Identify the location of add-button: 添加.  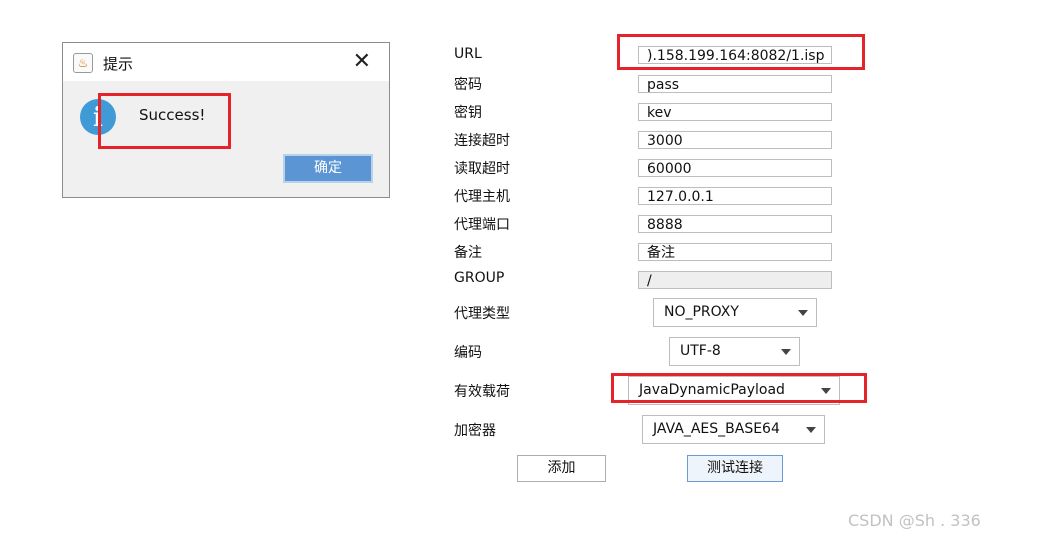
(561, 468).